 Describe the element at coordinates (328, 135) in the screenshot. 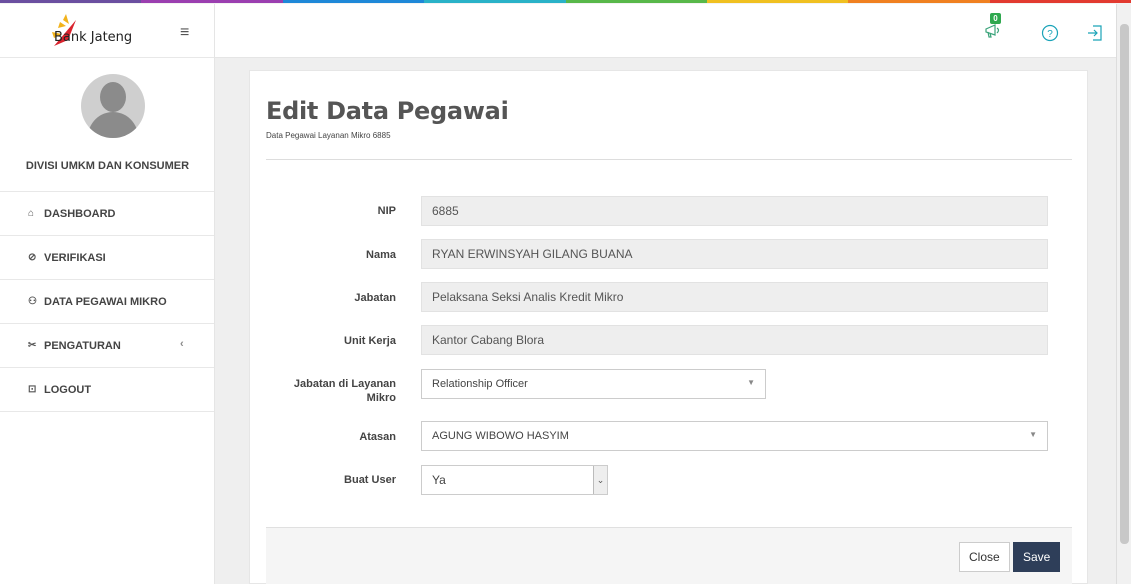

I see `page-subtitle: Data Pegawai Layanan Mikro 6885` at that location.